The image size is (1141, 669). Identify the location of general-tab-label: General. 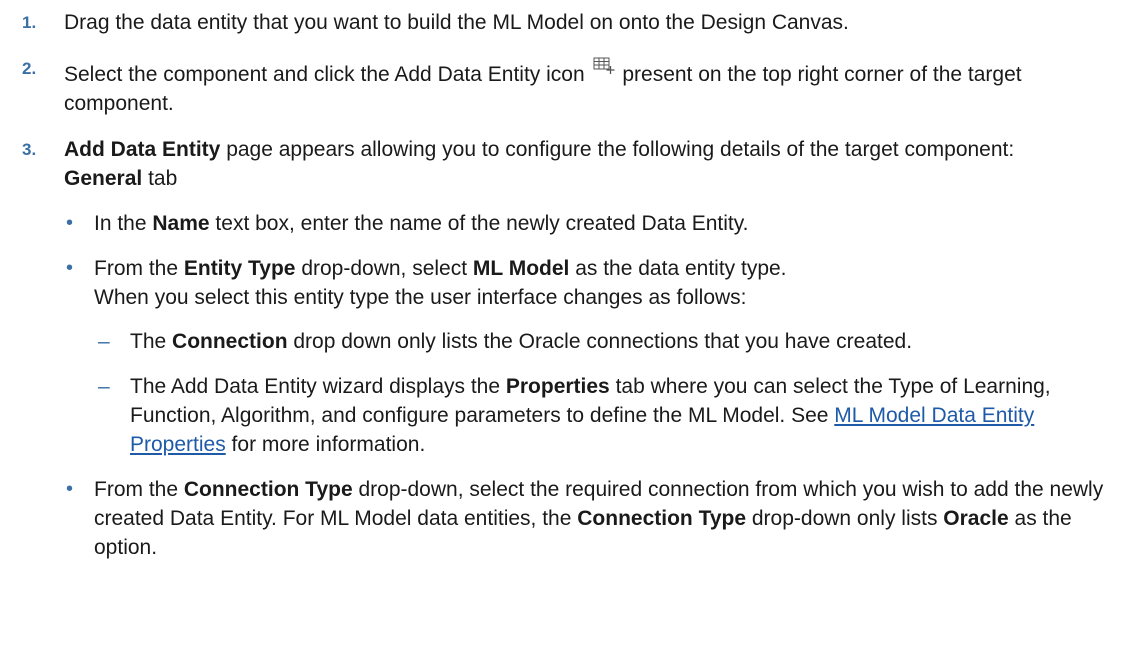
(103, 178).